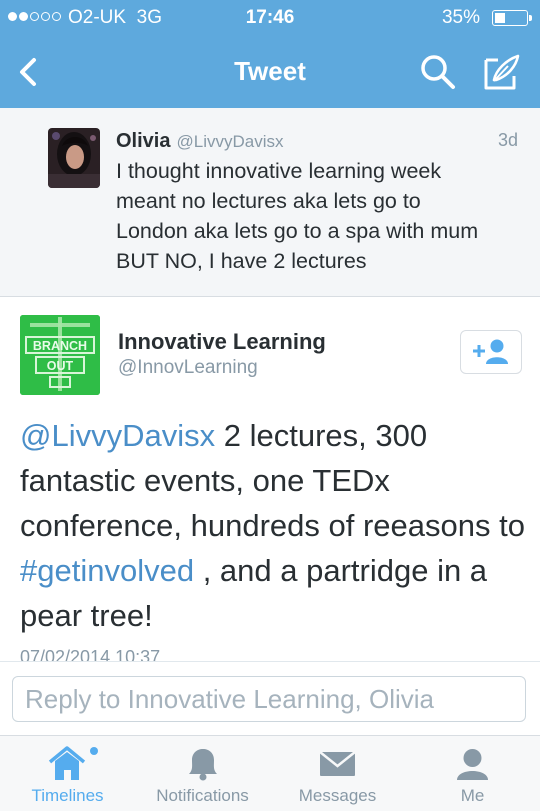  Describe the element at coordinates (337, 763) in the screenshot. I see `envelope-icon` at that location.